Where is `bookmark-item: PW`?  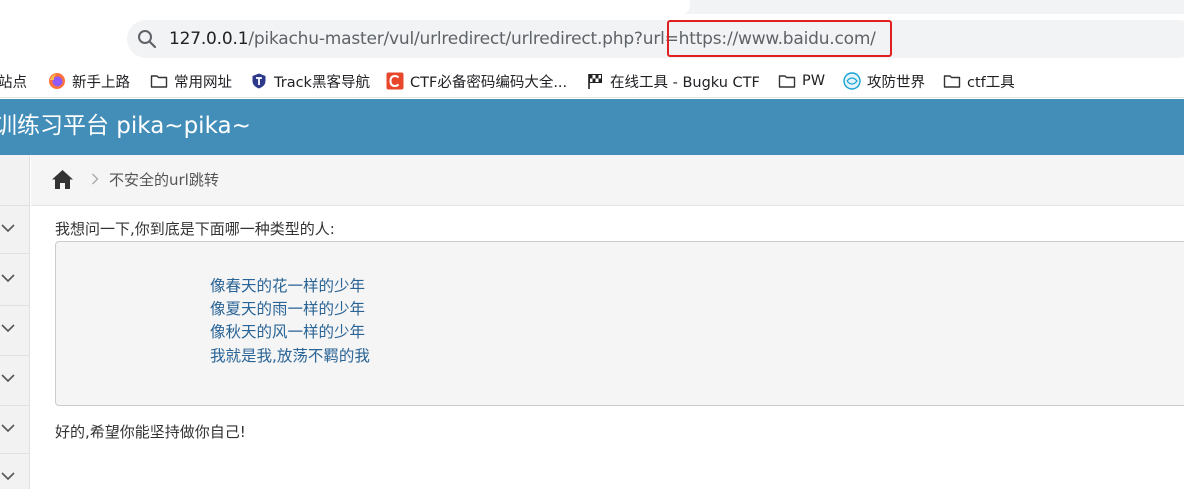 bookmark-item: PW is located at coordinates (801, 81).